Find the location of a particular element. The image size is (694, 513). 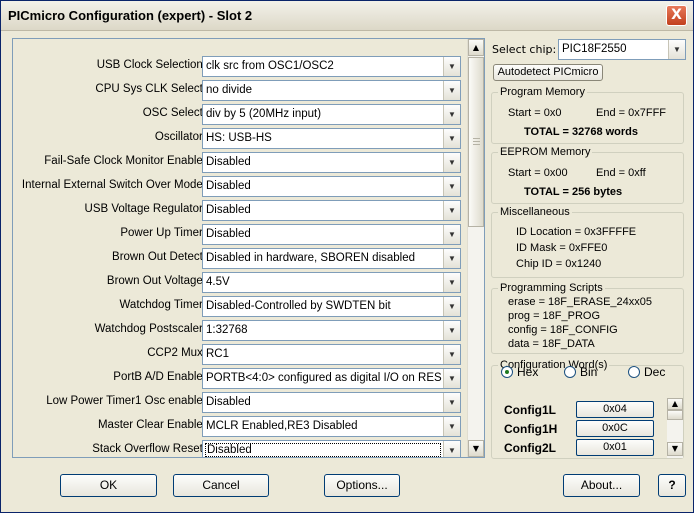

setting-select: 1:32768 ▼ is located at coordinates (331, 330).